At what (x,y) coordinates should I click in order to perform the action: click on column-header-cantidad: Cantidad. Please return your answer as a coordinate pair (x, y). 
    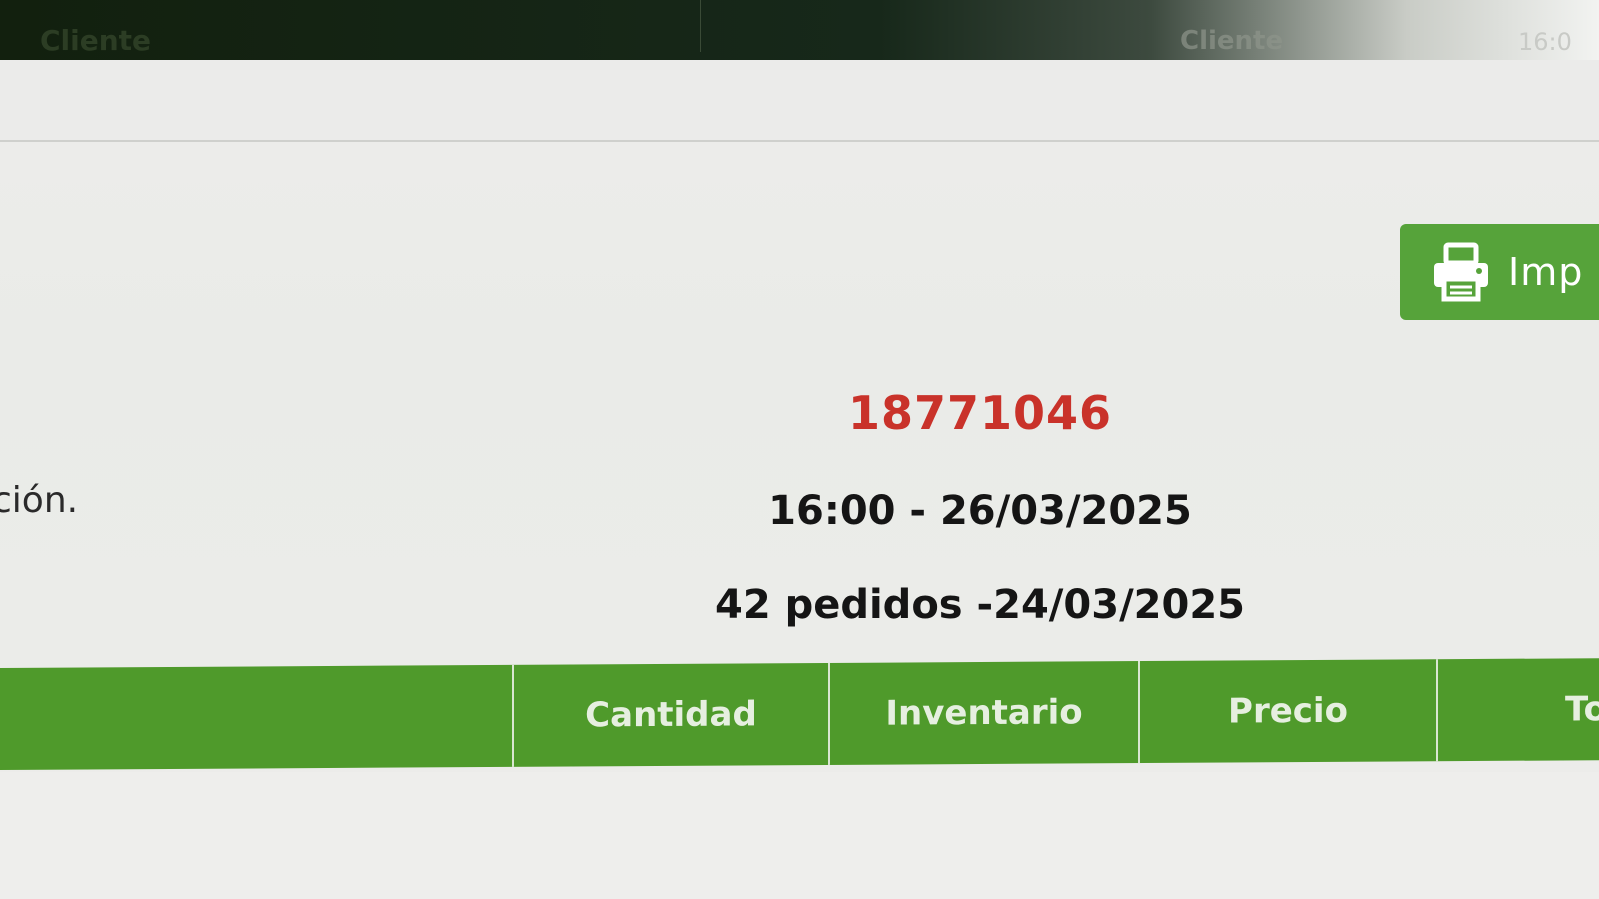
    Looking at the image, I should click on (672, 714).